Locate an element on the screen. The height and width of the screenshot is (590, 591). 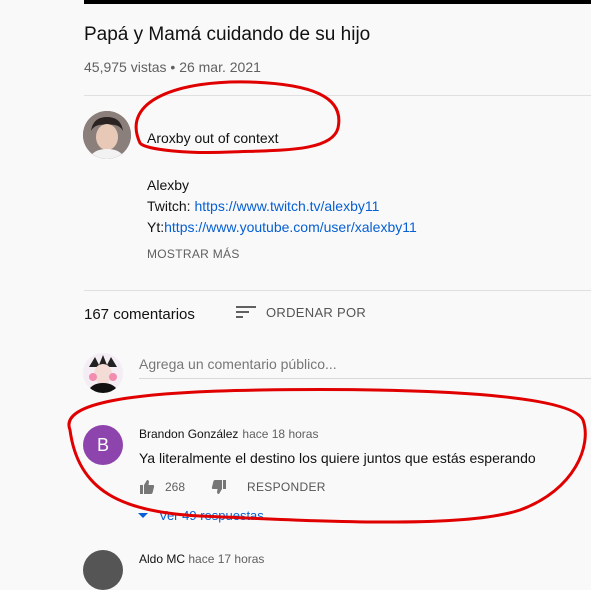
show-more-button: MOSTRAR MÁS is located at coordinates (193, 254).